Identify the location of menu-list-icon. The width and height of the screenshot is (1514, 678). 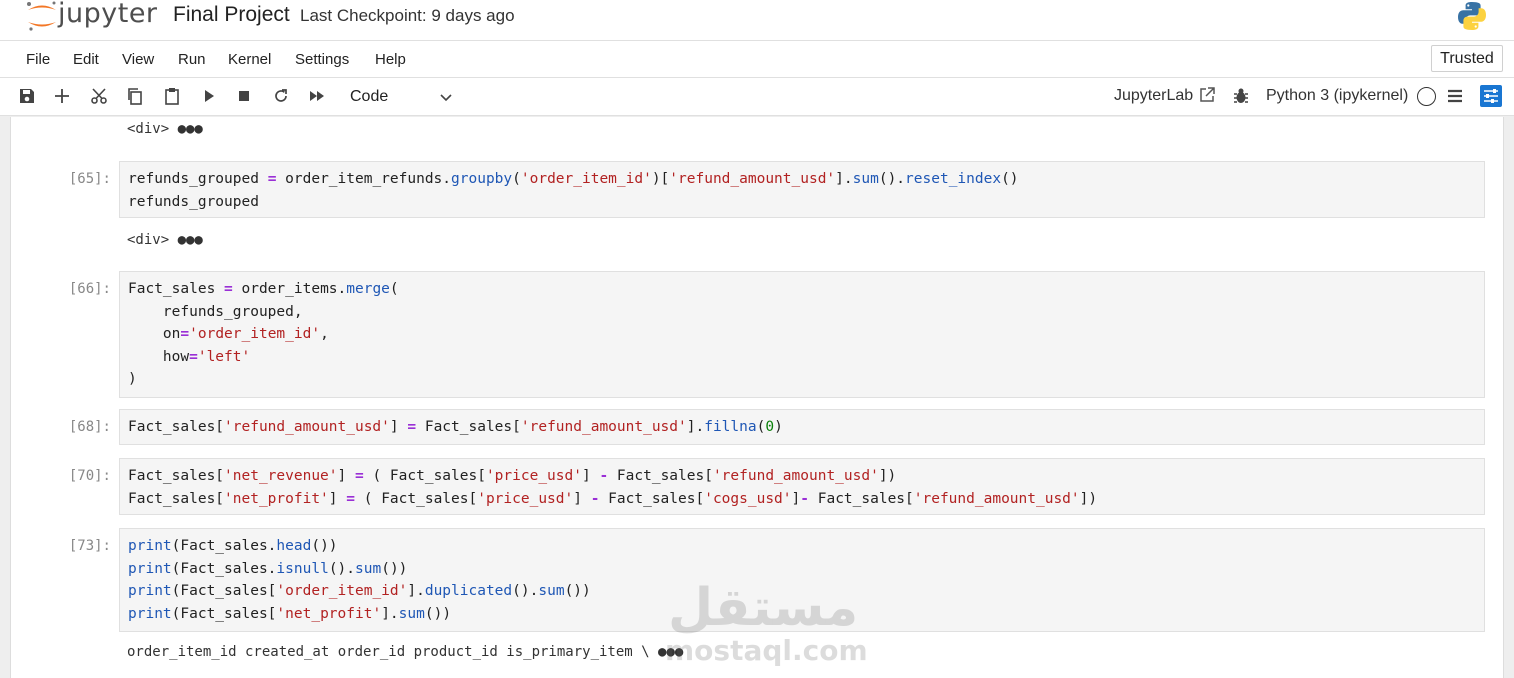
(1455, 96).